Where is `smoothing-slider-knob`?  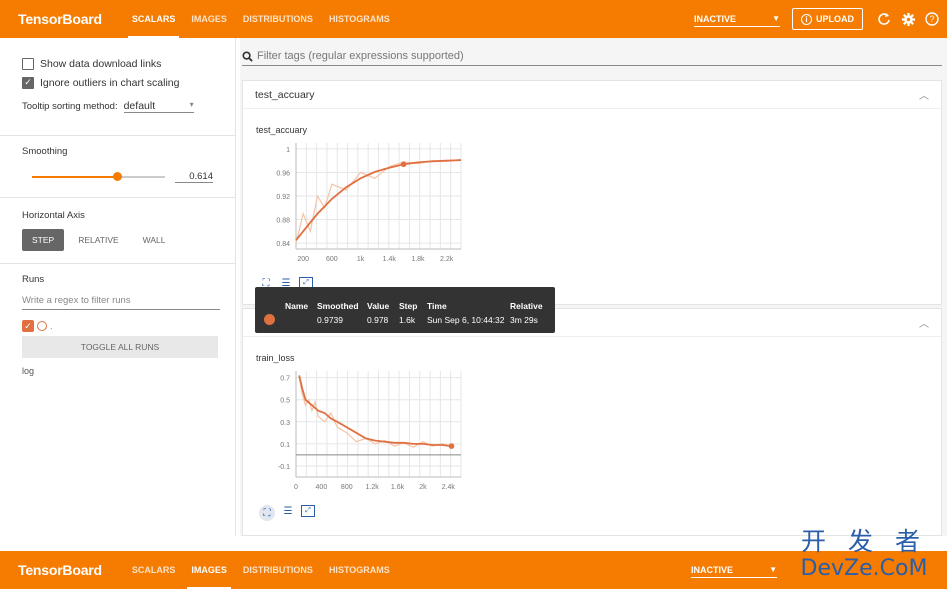 smoothing-slider-knob is located at coordinates (117, 176).